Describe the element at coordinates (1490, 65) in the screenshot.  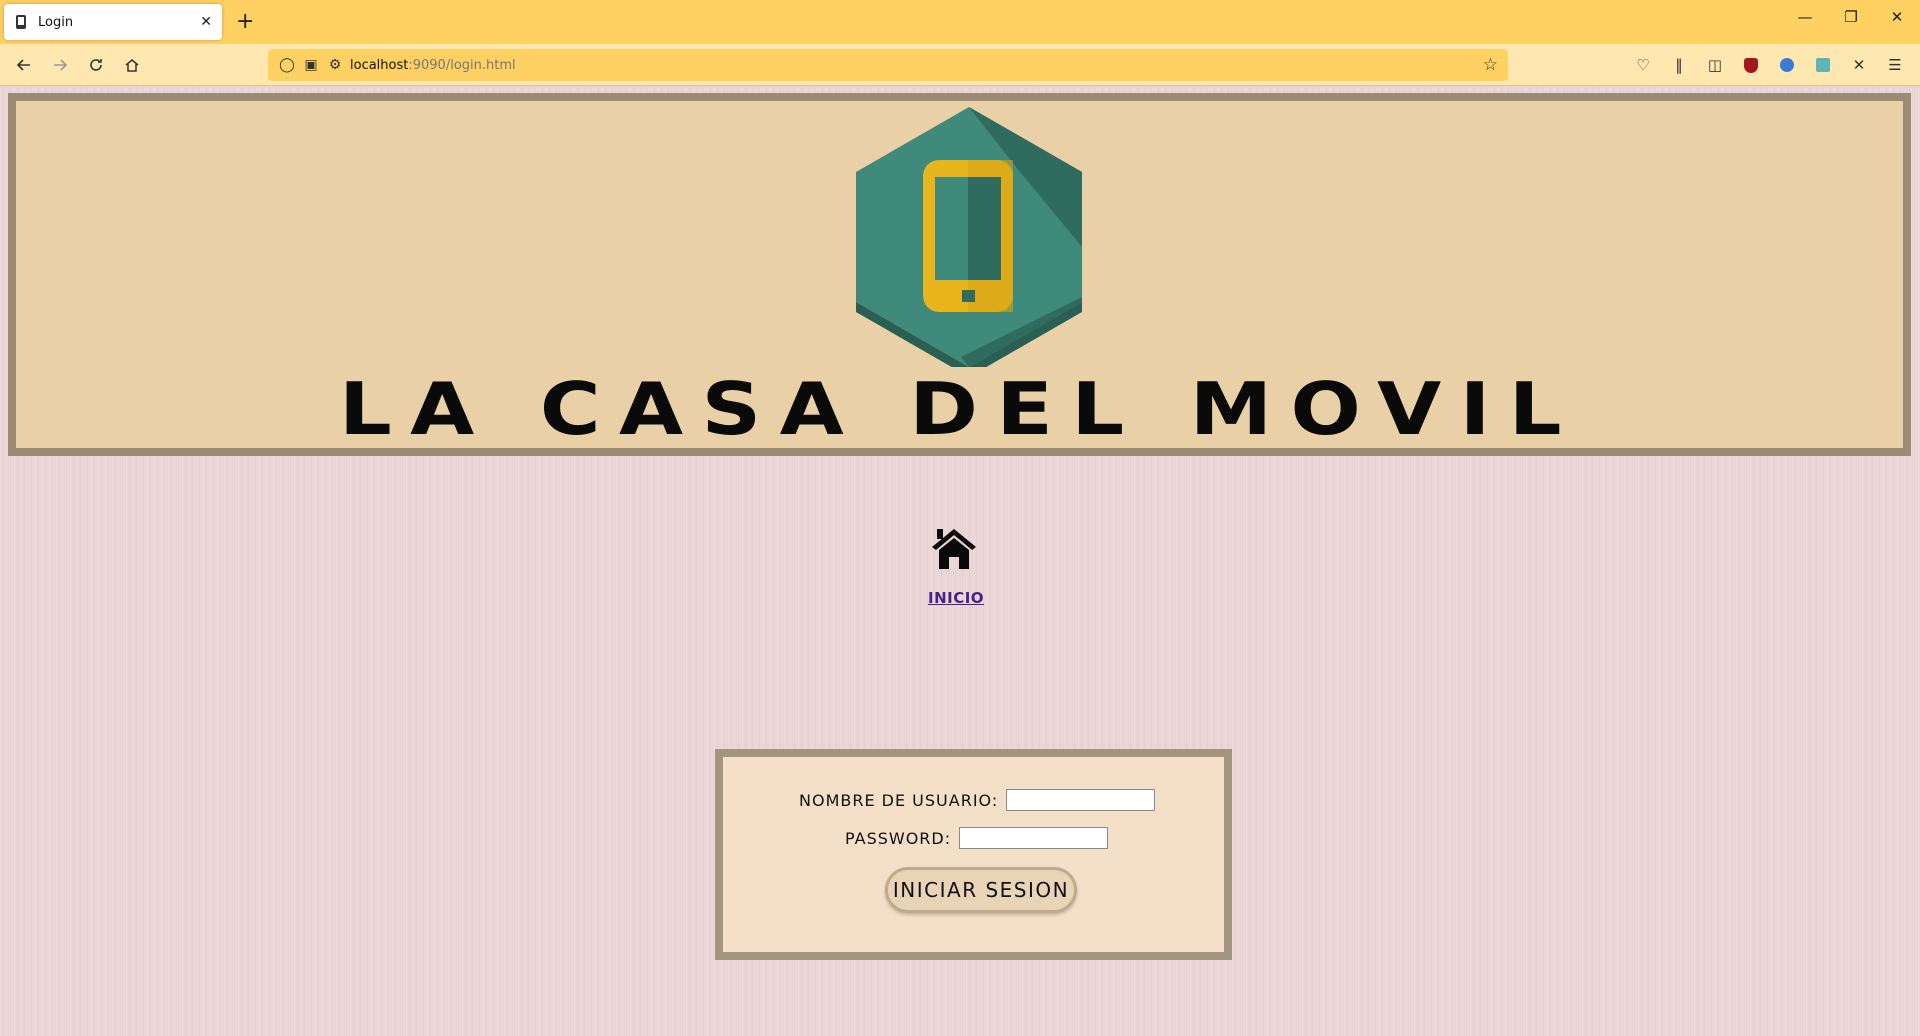
I see `bookmark-star-icon: ☆` at that location.